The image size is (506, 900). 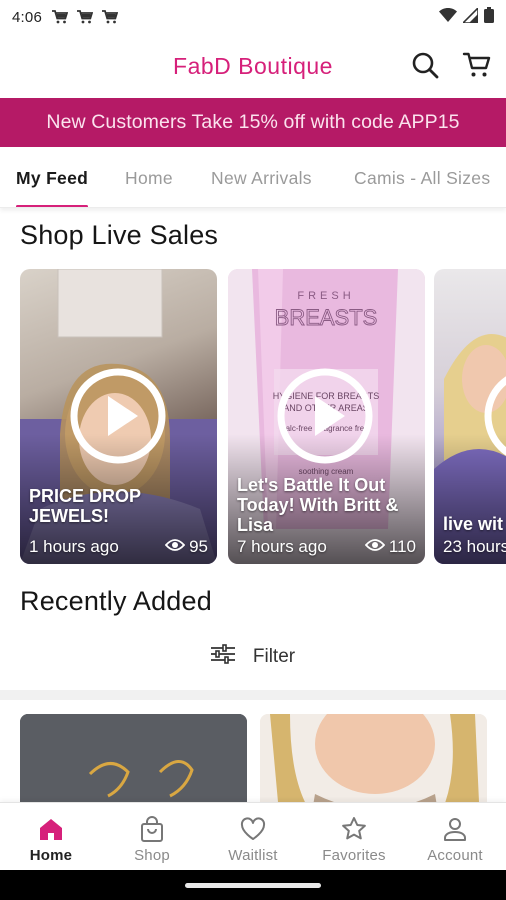 I want to click on nav-label: Account, so click(x=455, y=855).